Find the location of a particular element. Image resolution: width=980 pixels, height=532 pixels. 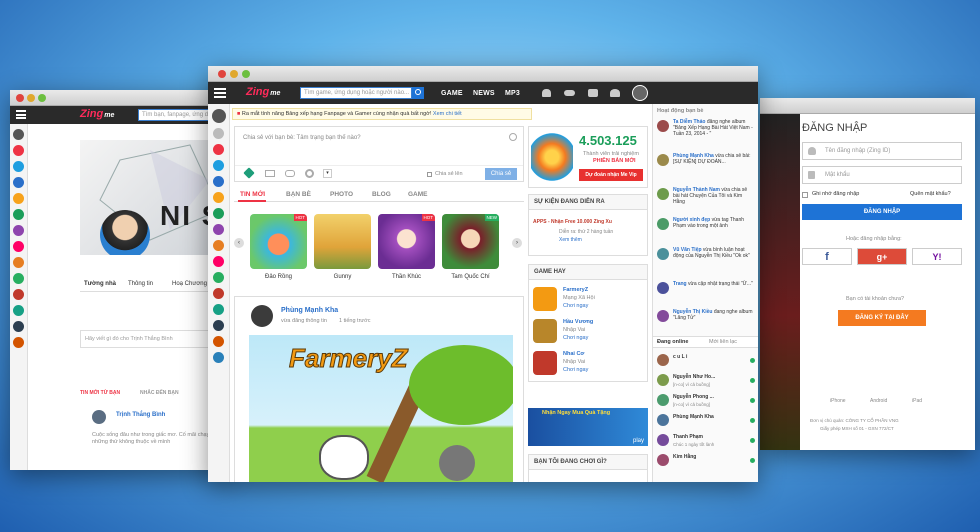

yahoo-button: Y! is located at coordinates (937, 256).